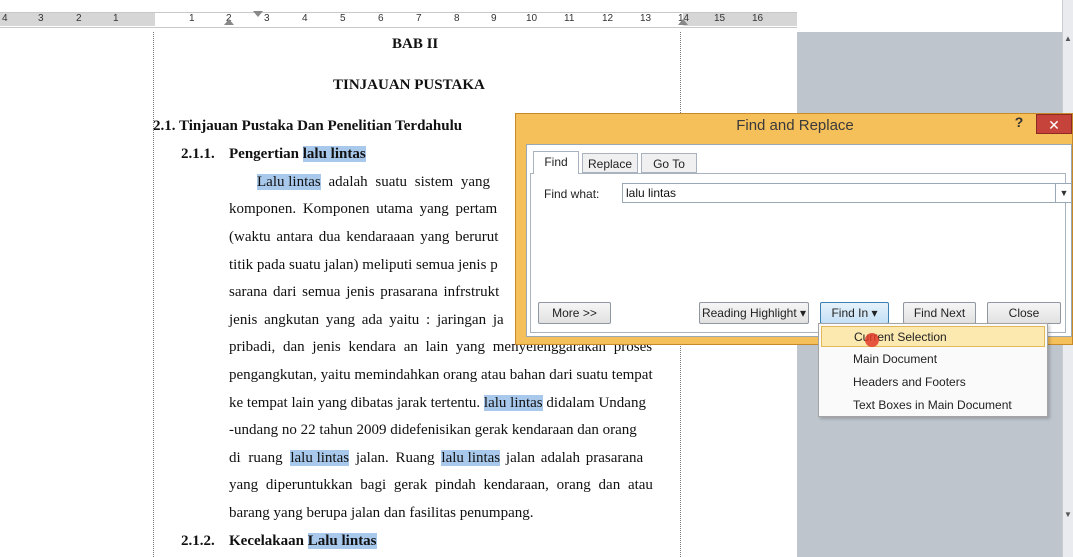 This screenshot has height=557, width=1073. Describe the element at coordinates (758, 18) in the screenshot. I see `ruler-number: 16` at that location.